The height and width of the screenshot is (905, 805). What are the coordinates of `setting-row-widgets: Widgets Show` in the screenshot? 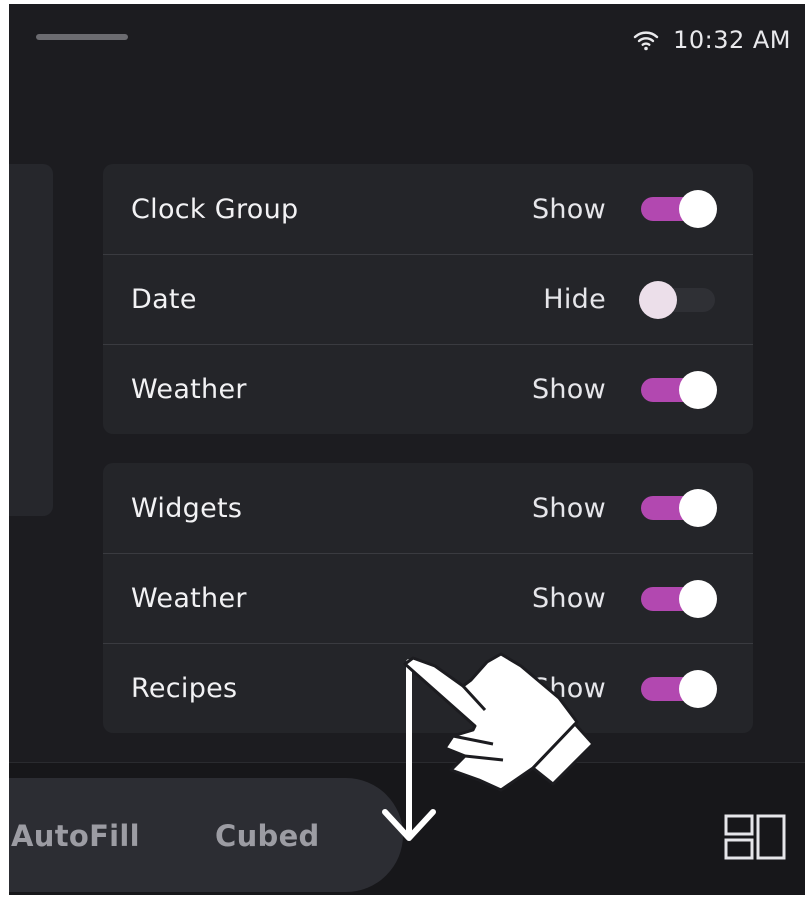 It's located at (428, 508).